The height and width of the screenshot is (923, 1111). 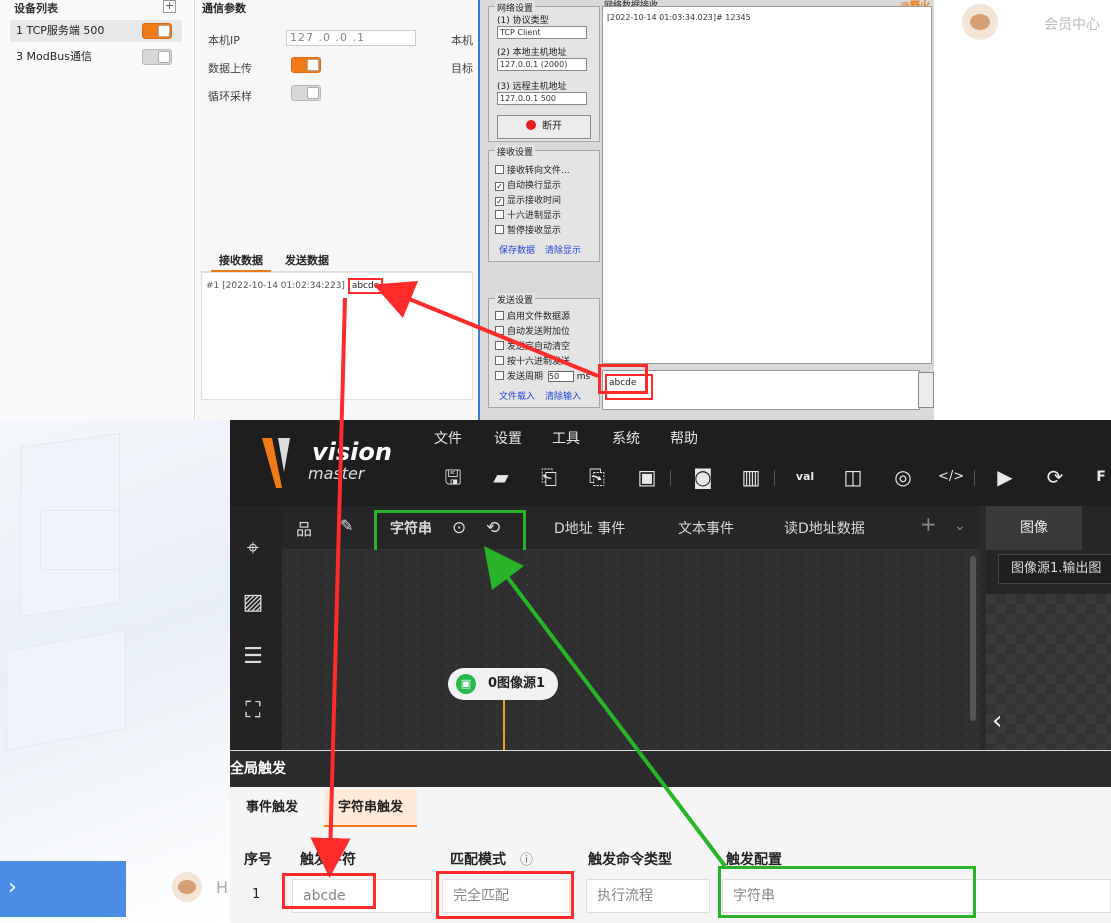 What do you see at coordinates (448, 438) in the screenshot?
I see `menu-file: 文件` at bounding box center [448, 438].